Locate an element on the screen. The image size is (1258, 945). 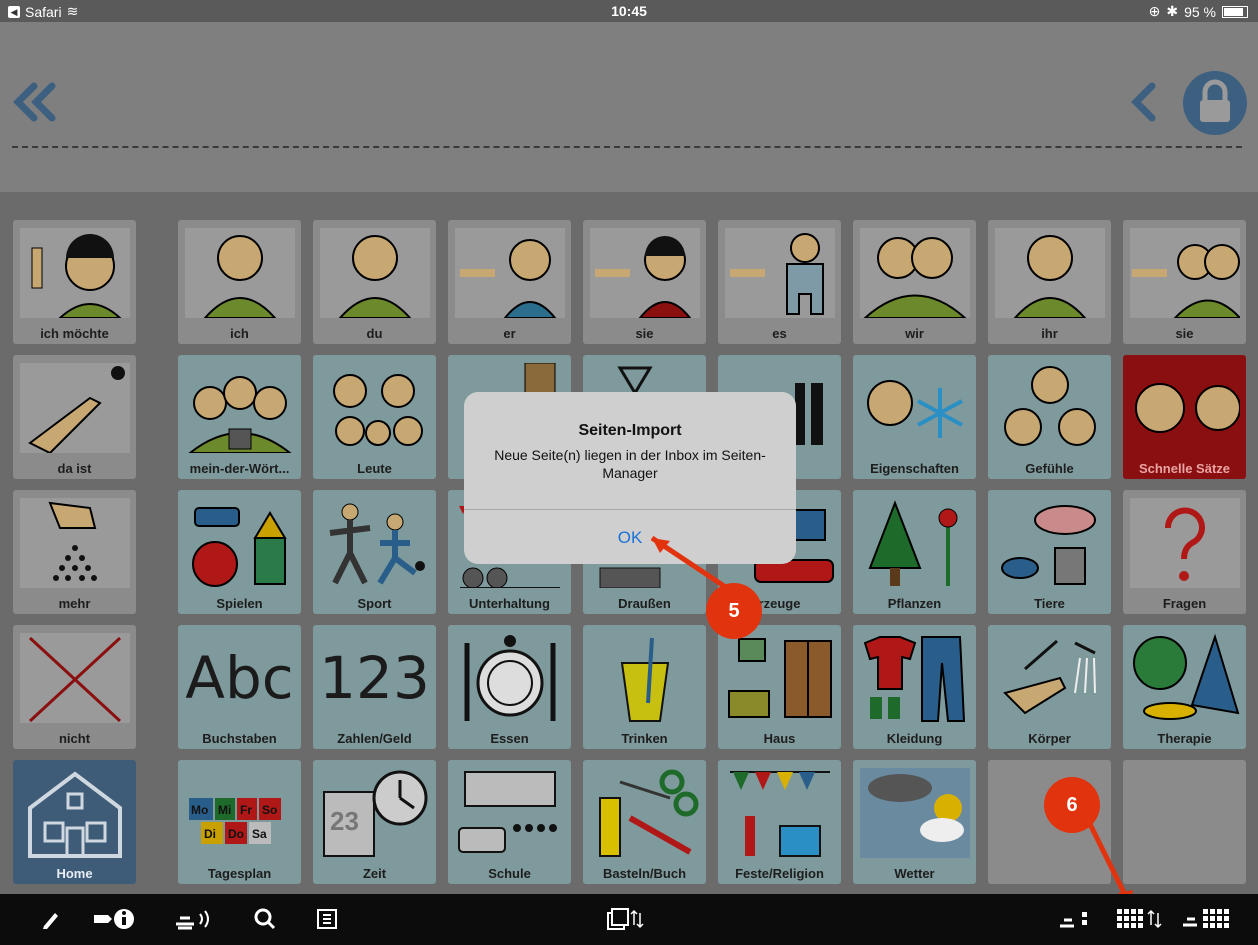
hand-info-icon is located at coordinates (114, 919).